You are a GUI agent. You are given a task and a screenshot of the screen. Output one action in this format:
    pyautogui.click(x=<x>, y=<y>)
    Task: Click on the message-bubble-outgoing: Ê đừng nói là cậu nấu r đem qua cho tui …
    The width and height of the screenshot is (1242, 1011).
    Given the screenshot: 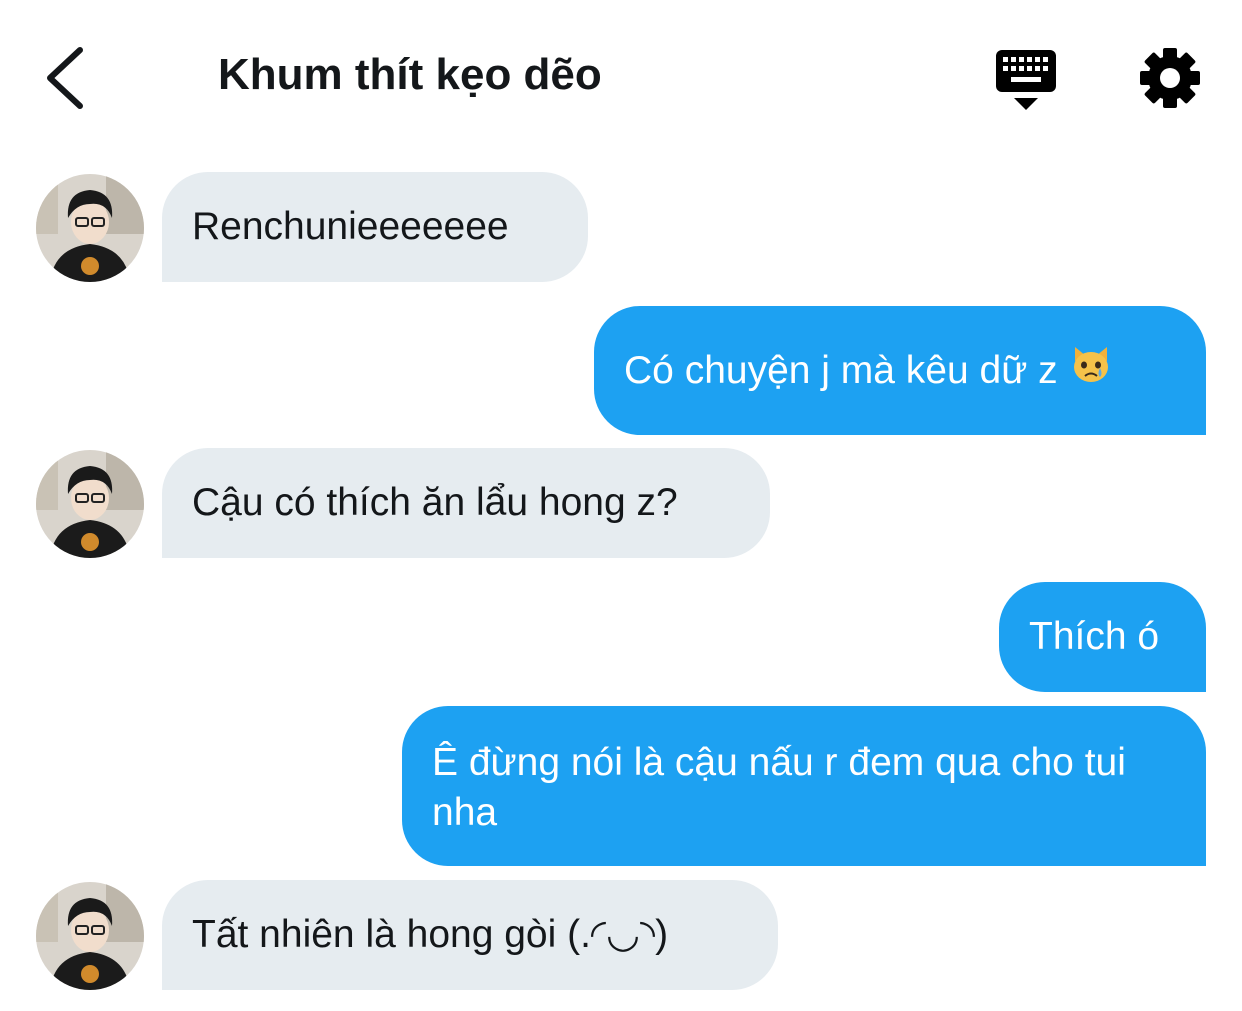 What is the action you would take?
    pyautogui.click(x=804, y=786)
    